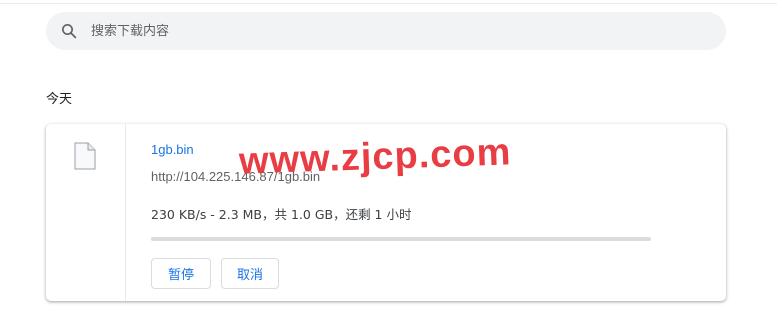 The height and width of the screenshot is (314, 777). I want to click on progress-bar, so click(401, 239).